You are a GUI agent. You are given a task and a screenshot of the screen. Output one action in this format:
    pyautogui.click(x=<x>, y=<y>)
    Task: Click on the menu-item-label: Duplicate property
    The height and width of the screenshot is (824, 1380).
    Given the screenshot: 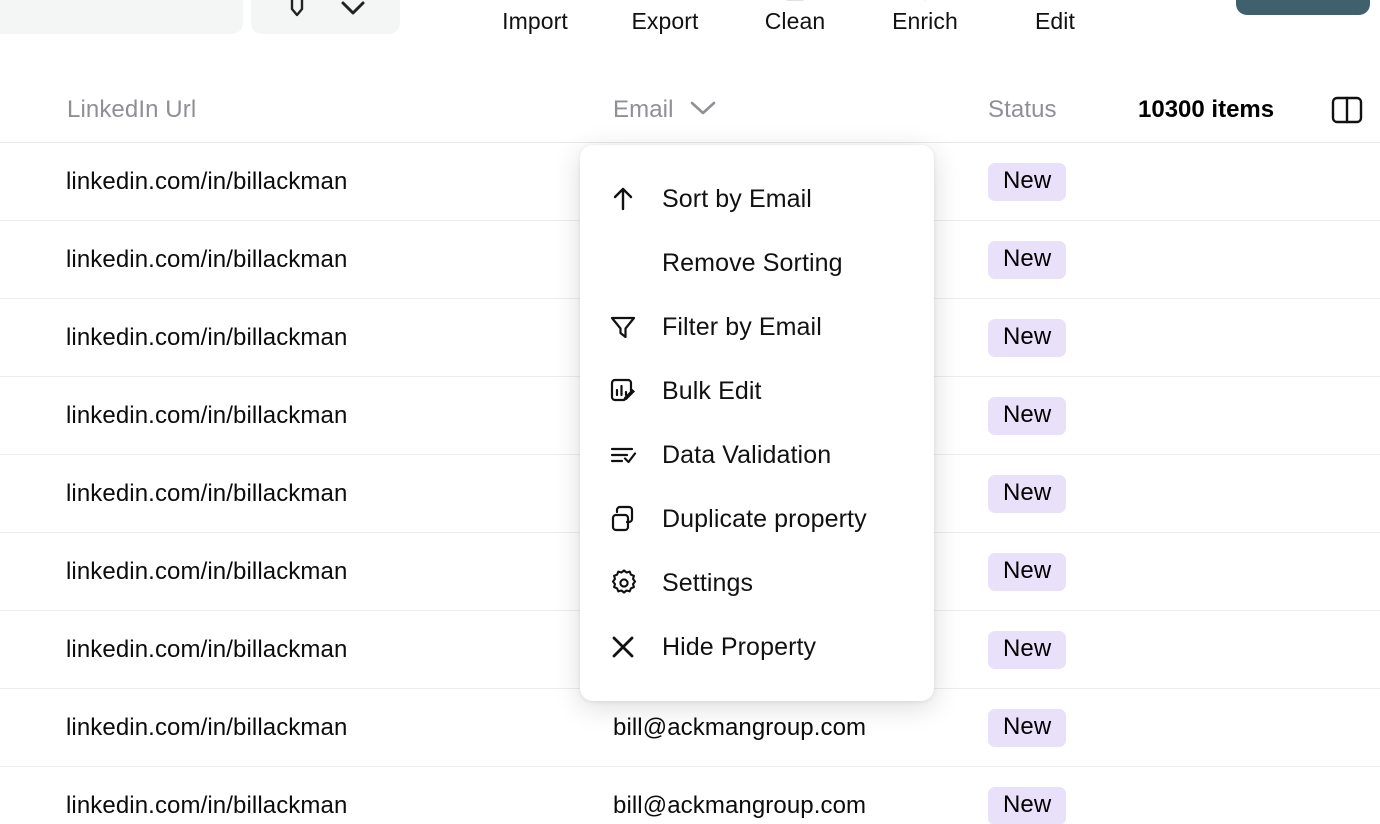 What is the action you would take?
    pyautogui.click(x=764, y=518)
    